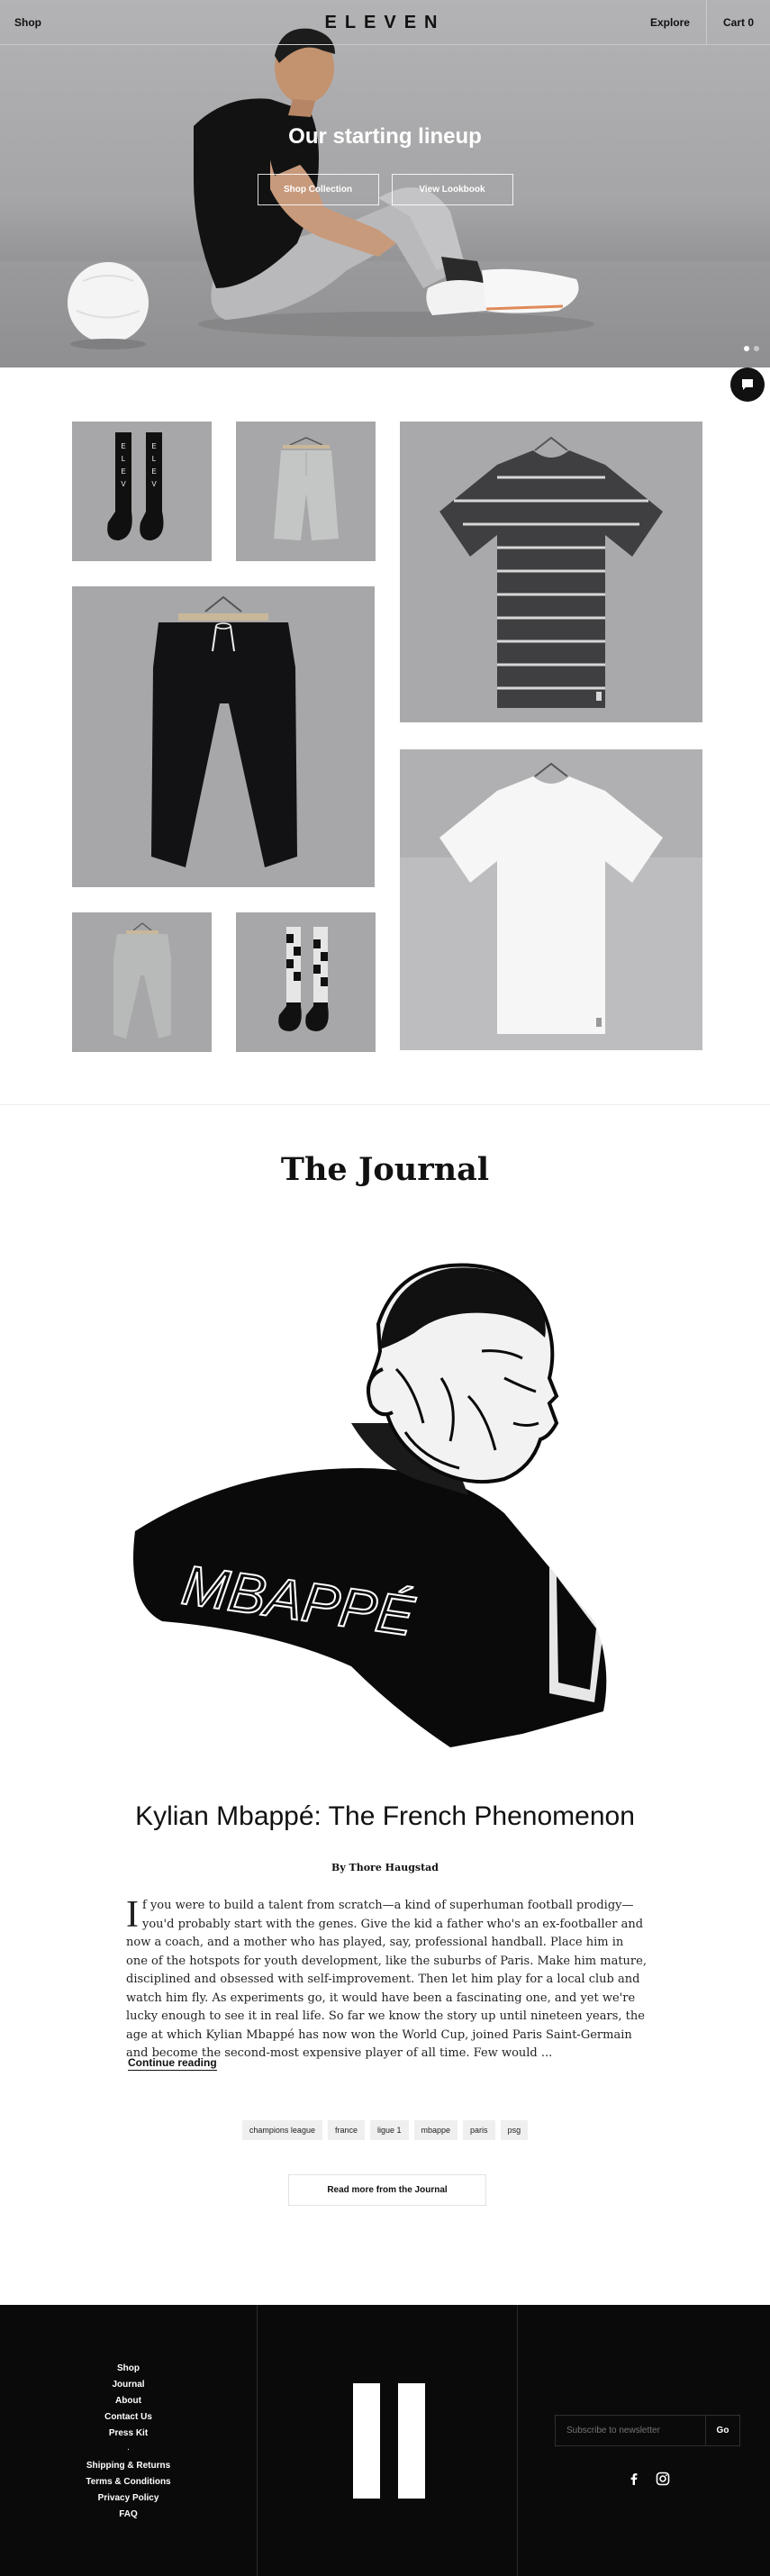 This screenshot has width=770, height=2576. What do you see at coordinates (128, 2434) in the screenshot?
I see `footer-link-press-kit: Press Kit` at bounding box center [128, 2434].